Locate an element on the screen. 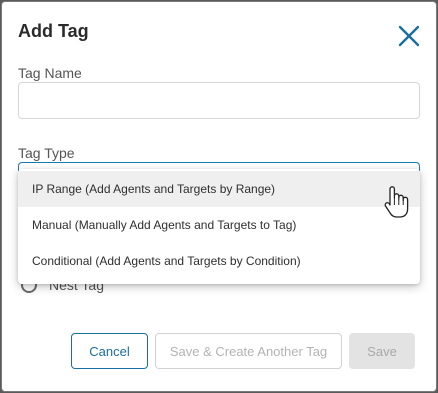  dialog-title: Add Tag is located at coordinates (53, 31).